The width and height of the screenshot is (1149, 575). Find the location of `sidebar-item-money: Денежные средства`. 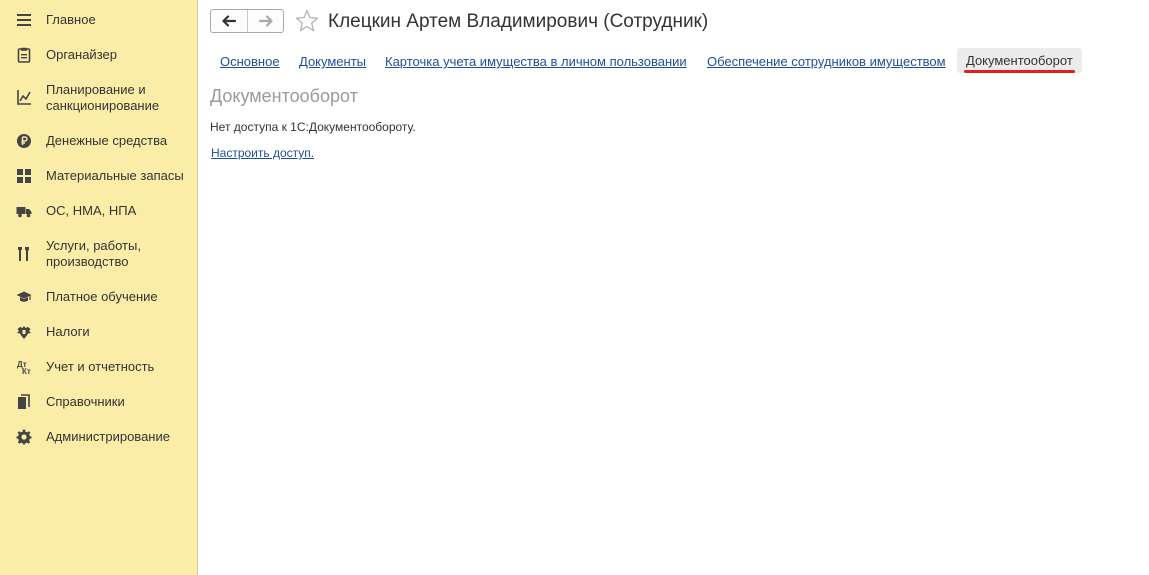

sidebar-item-money: Денежные средства is located at coordinates (98, 141).